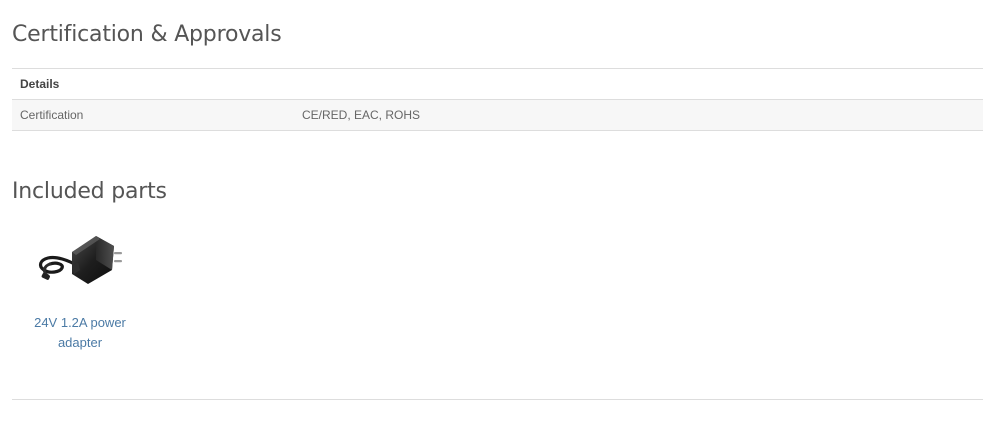 The height and width of the screenshot is (425, 985). What do you see at coordinates (638, 115) in the screenshot?
I see `certification-value: CE/RED, EAC, ROHS` at bounding box center [638, 115].